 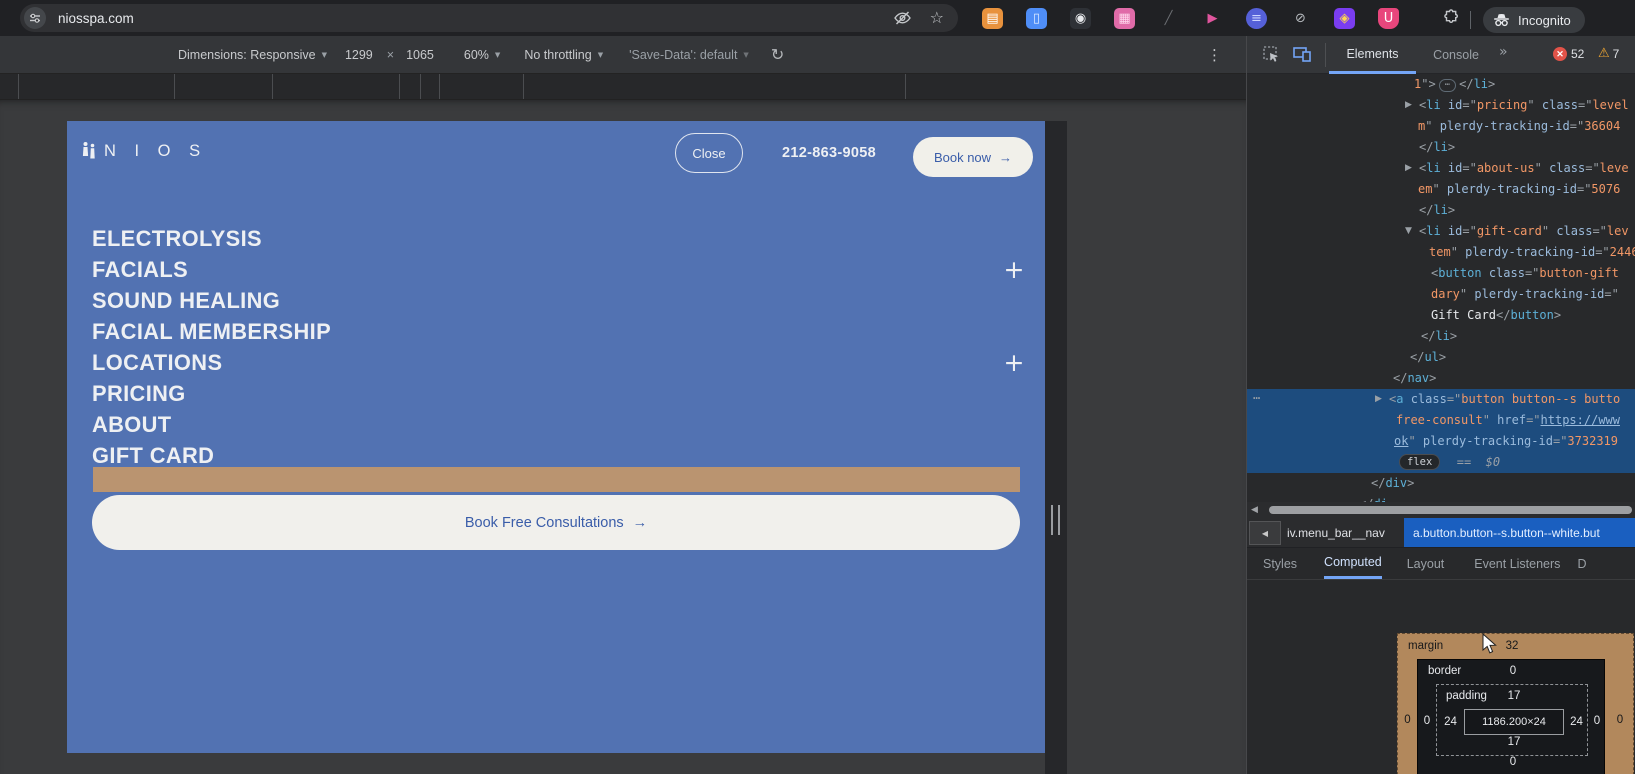 What do you see at coordinates (1441, 399) in the screenshot?
I see `code-line: … ▶ <a class="button button--s butto` at bounding box center [1441, 399].